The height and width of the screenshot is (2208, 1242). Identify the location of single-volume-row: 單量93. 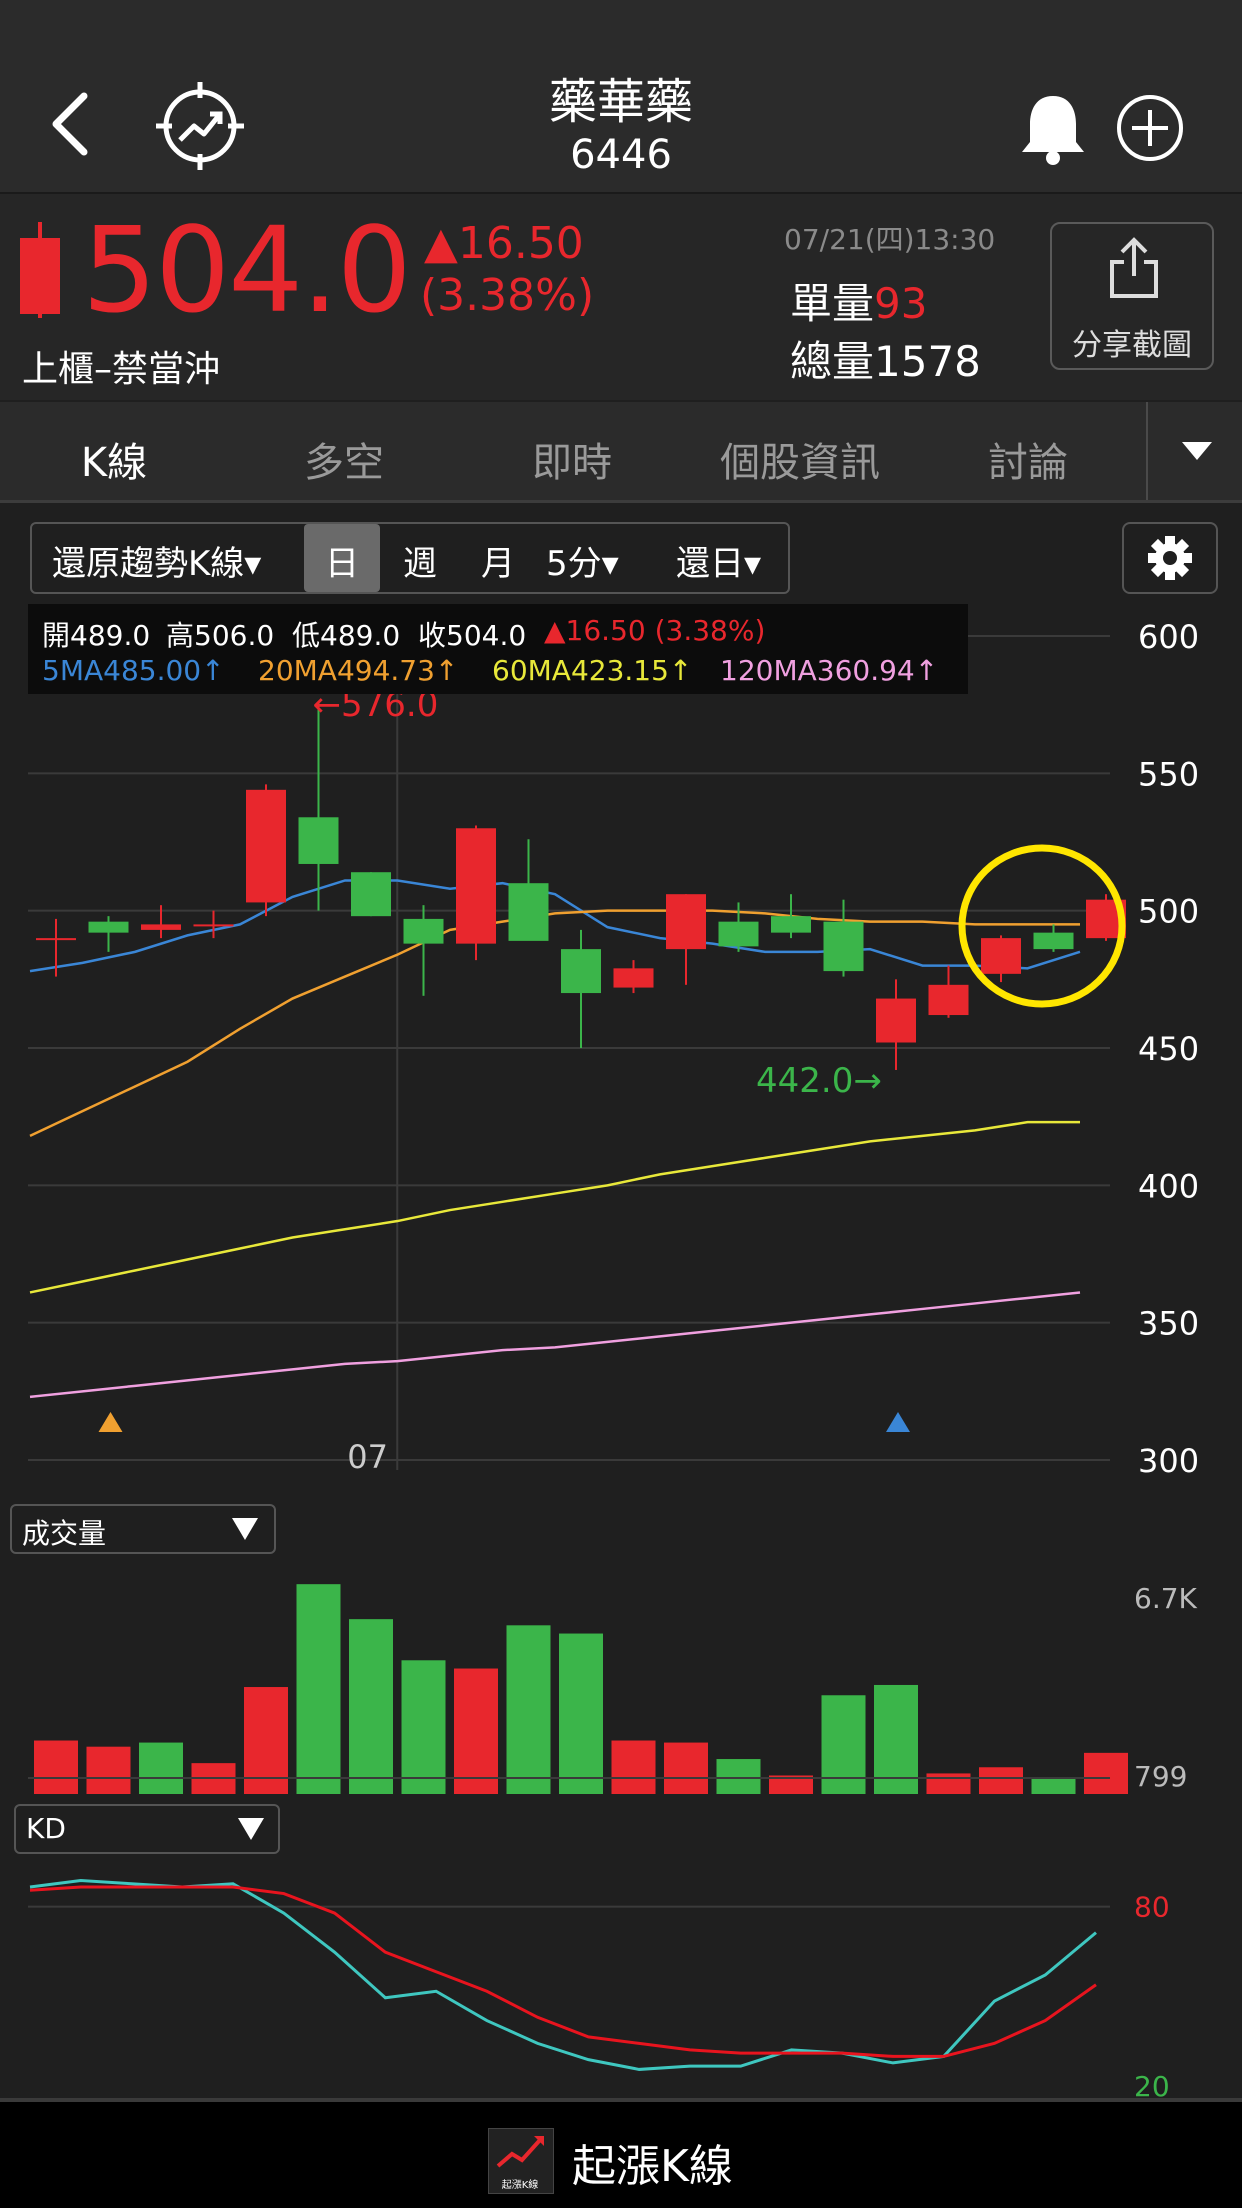
(858, 300).